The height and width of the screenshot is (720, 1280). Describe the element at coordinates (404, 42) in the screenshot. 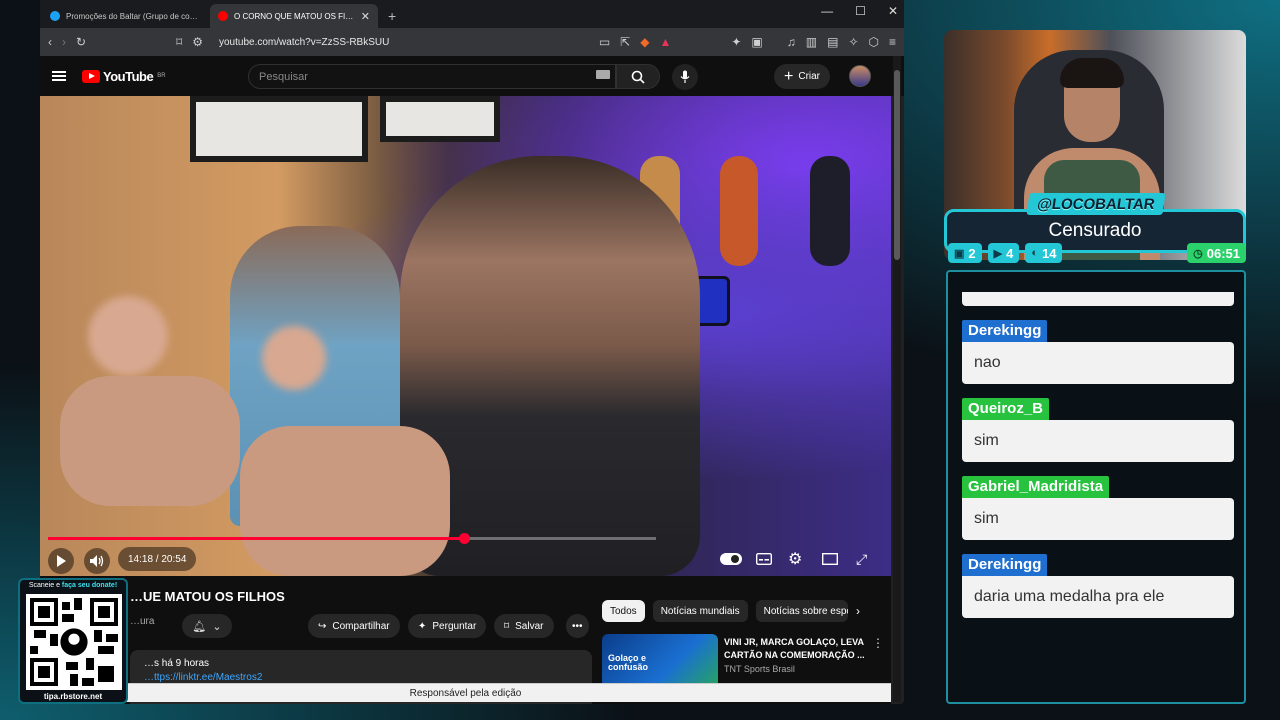

I see `url-field: youtube.com/watch?v=ZzSS-RBkSUU` at that location.